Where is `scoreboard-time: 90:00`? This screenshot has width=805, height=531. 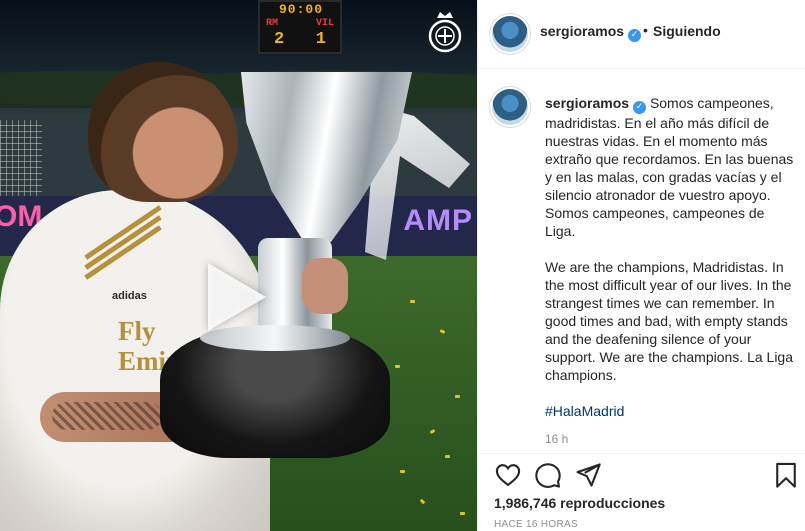
scoreboard-time: 90:00 is located at coordinates (300, 9).